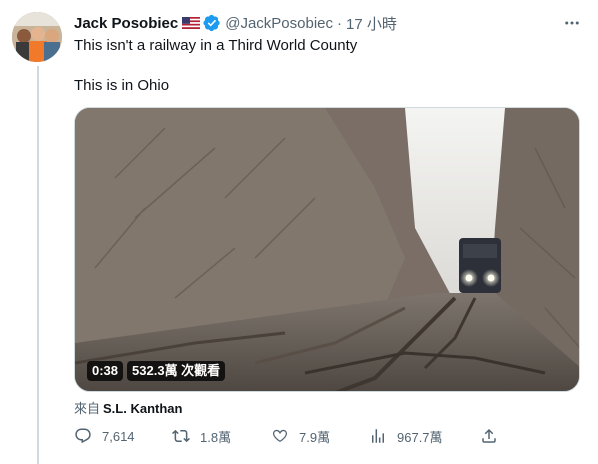 This screenshot has width=598, height=464. What do you see at coordinates (38, 265) in the screenshot?
I see `thread-line` at bounding box center [38, 265].